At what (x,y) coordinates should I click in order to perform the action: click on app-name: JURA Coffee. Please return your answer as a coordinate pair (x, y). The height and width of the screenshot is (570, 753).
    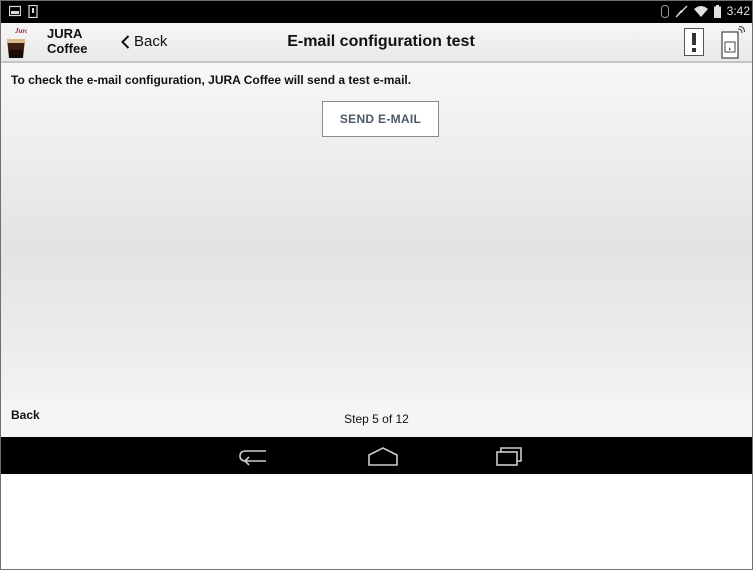
    Looking at the image, I should click on (67, 41).